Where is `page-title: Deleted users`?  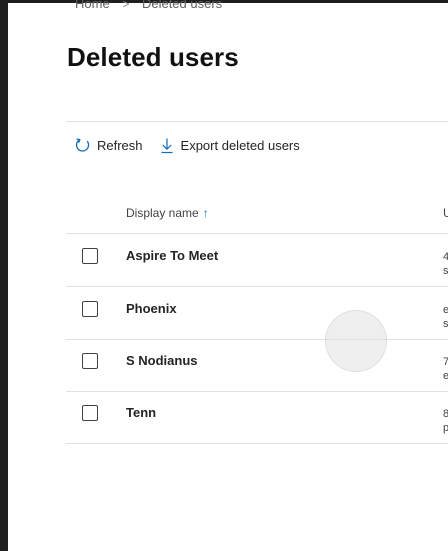 page-title: Deleted users is located at coordinates (153, 57).